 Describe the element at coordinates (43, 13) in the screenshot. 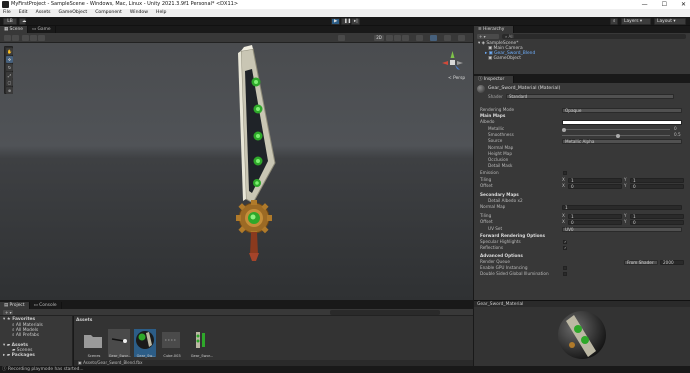

I see `menu-assets: Assets` at that location.